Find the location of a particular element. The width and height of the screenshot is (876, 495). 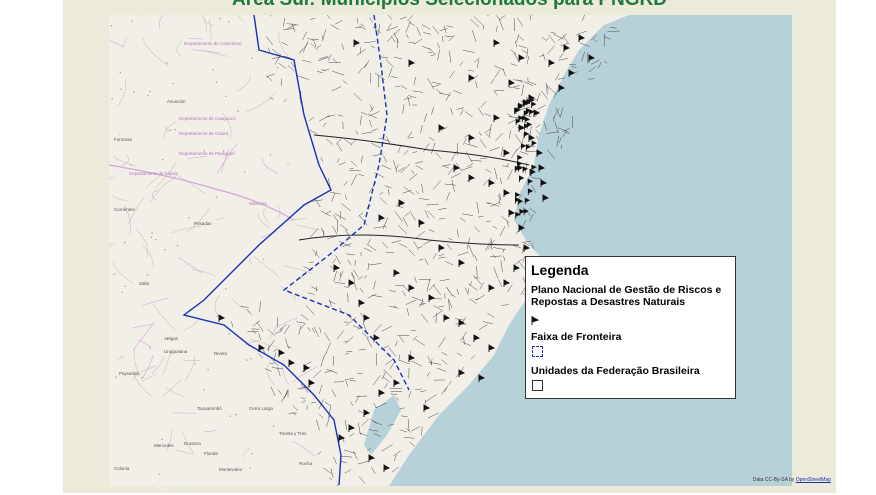

map-attribution: Data CC-By-SA by OpenStreetMap is located at coordinates (792, 480).